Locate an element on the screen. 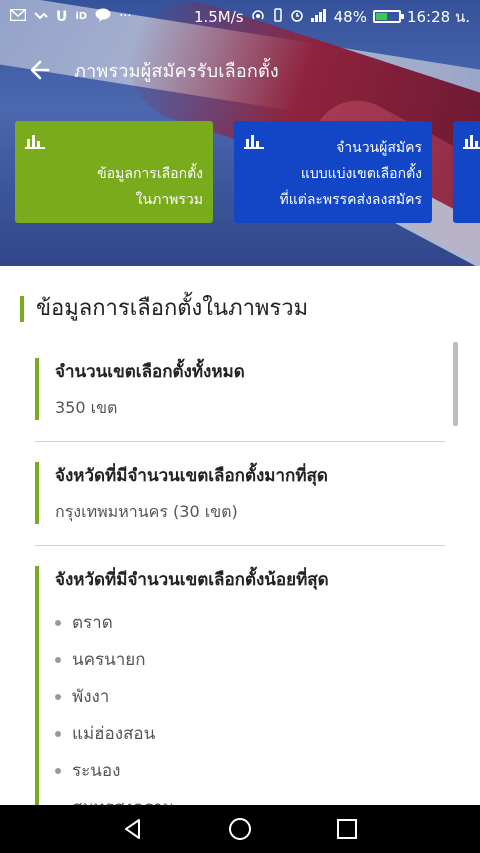 This screenshot has width=480, height=853. app-bar: ภาพรวมผู้สมัครรับเลือกตั้ง is located at coordinates (240, 70).